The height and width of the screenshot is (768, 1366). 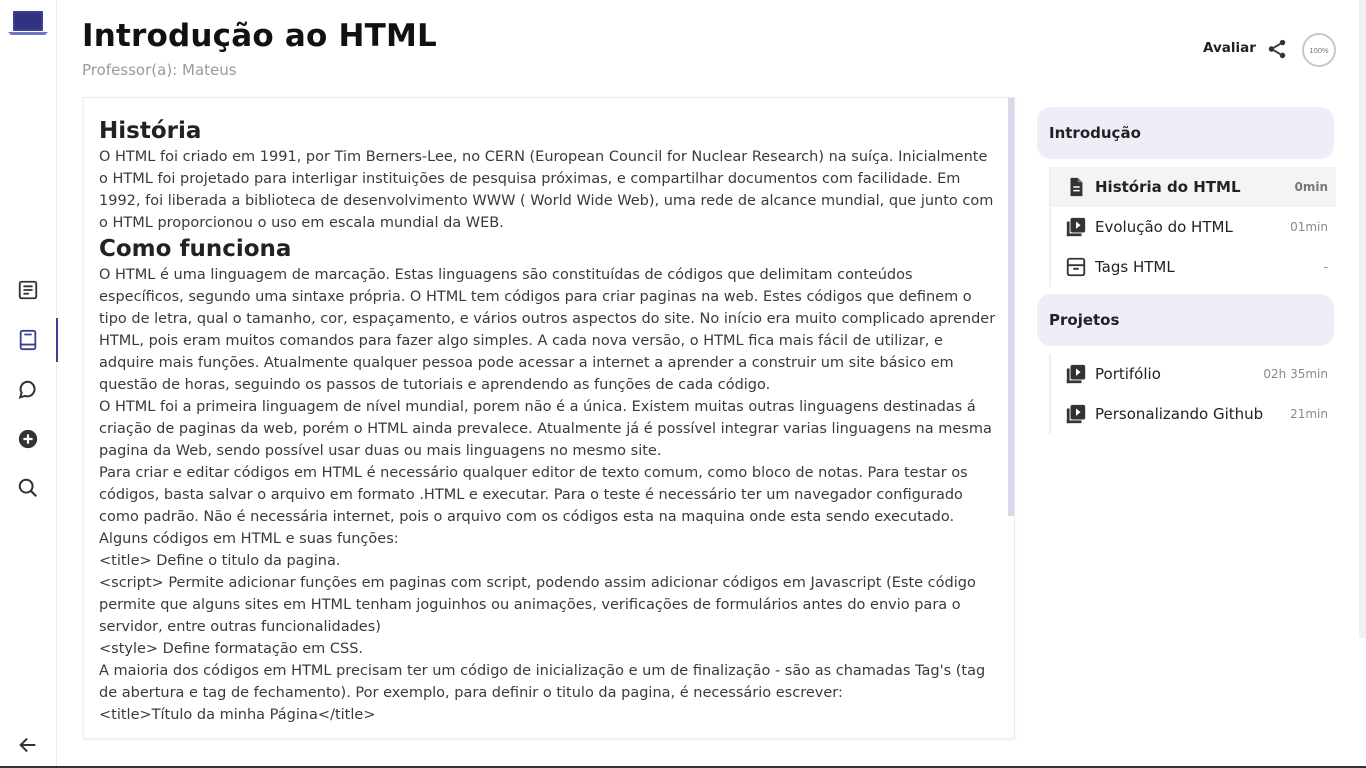 What do you see at coordinates (1076, 187) in the screenshot?
I see `document-icon` at bounding box center [1076, 187].